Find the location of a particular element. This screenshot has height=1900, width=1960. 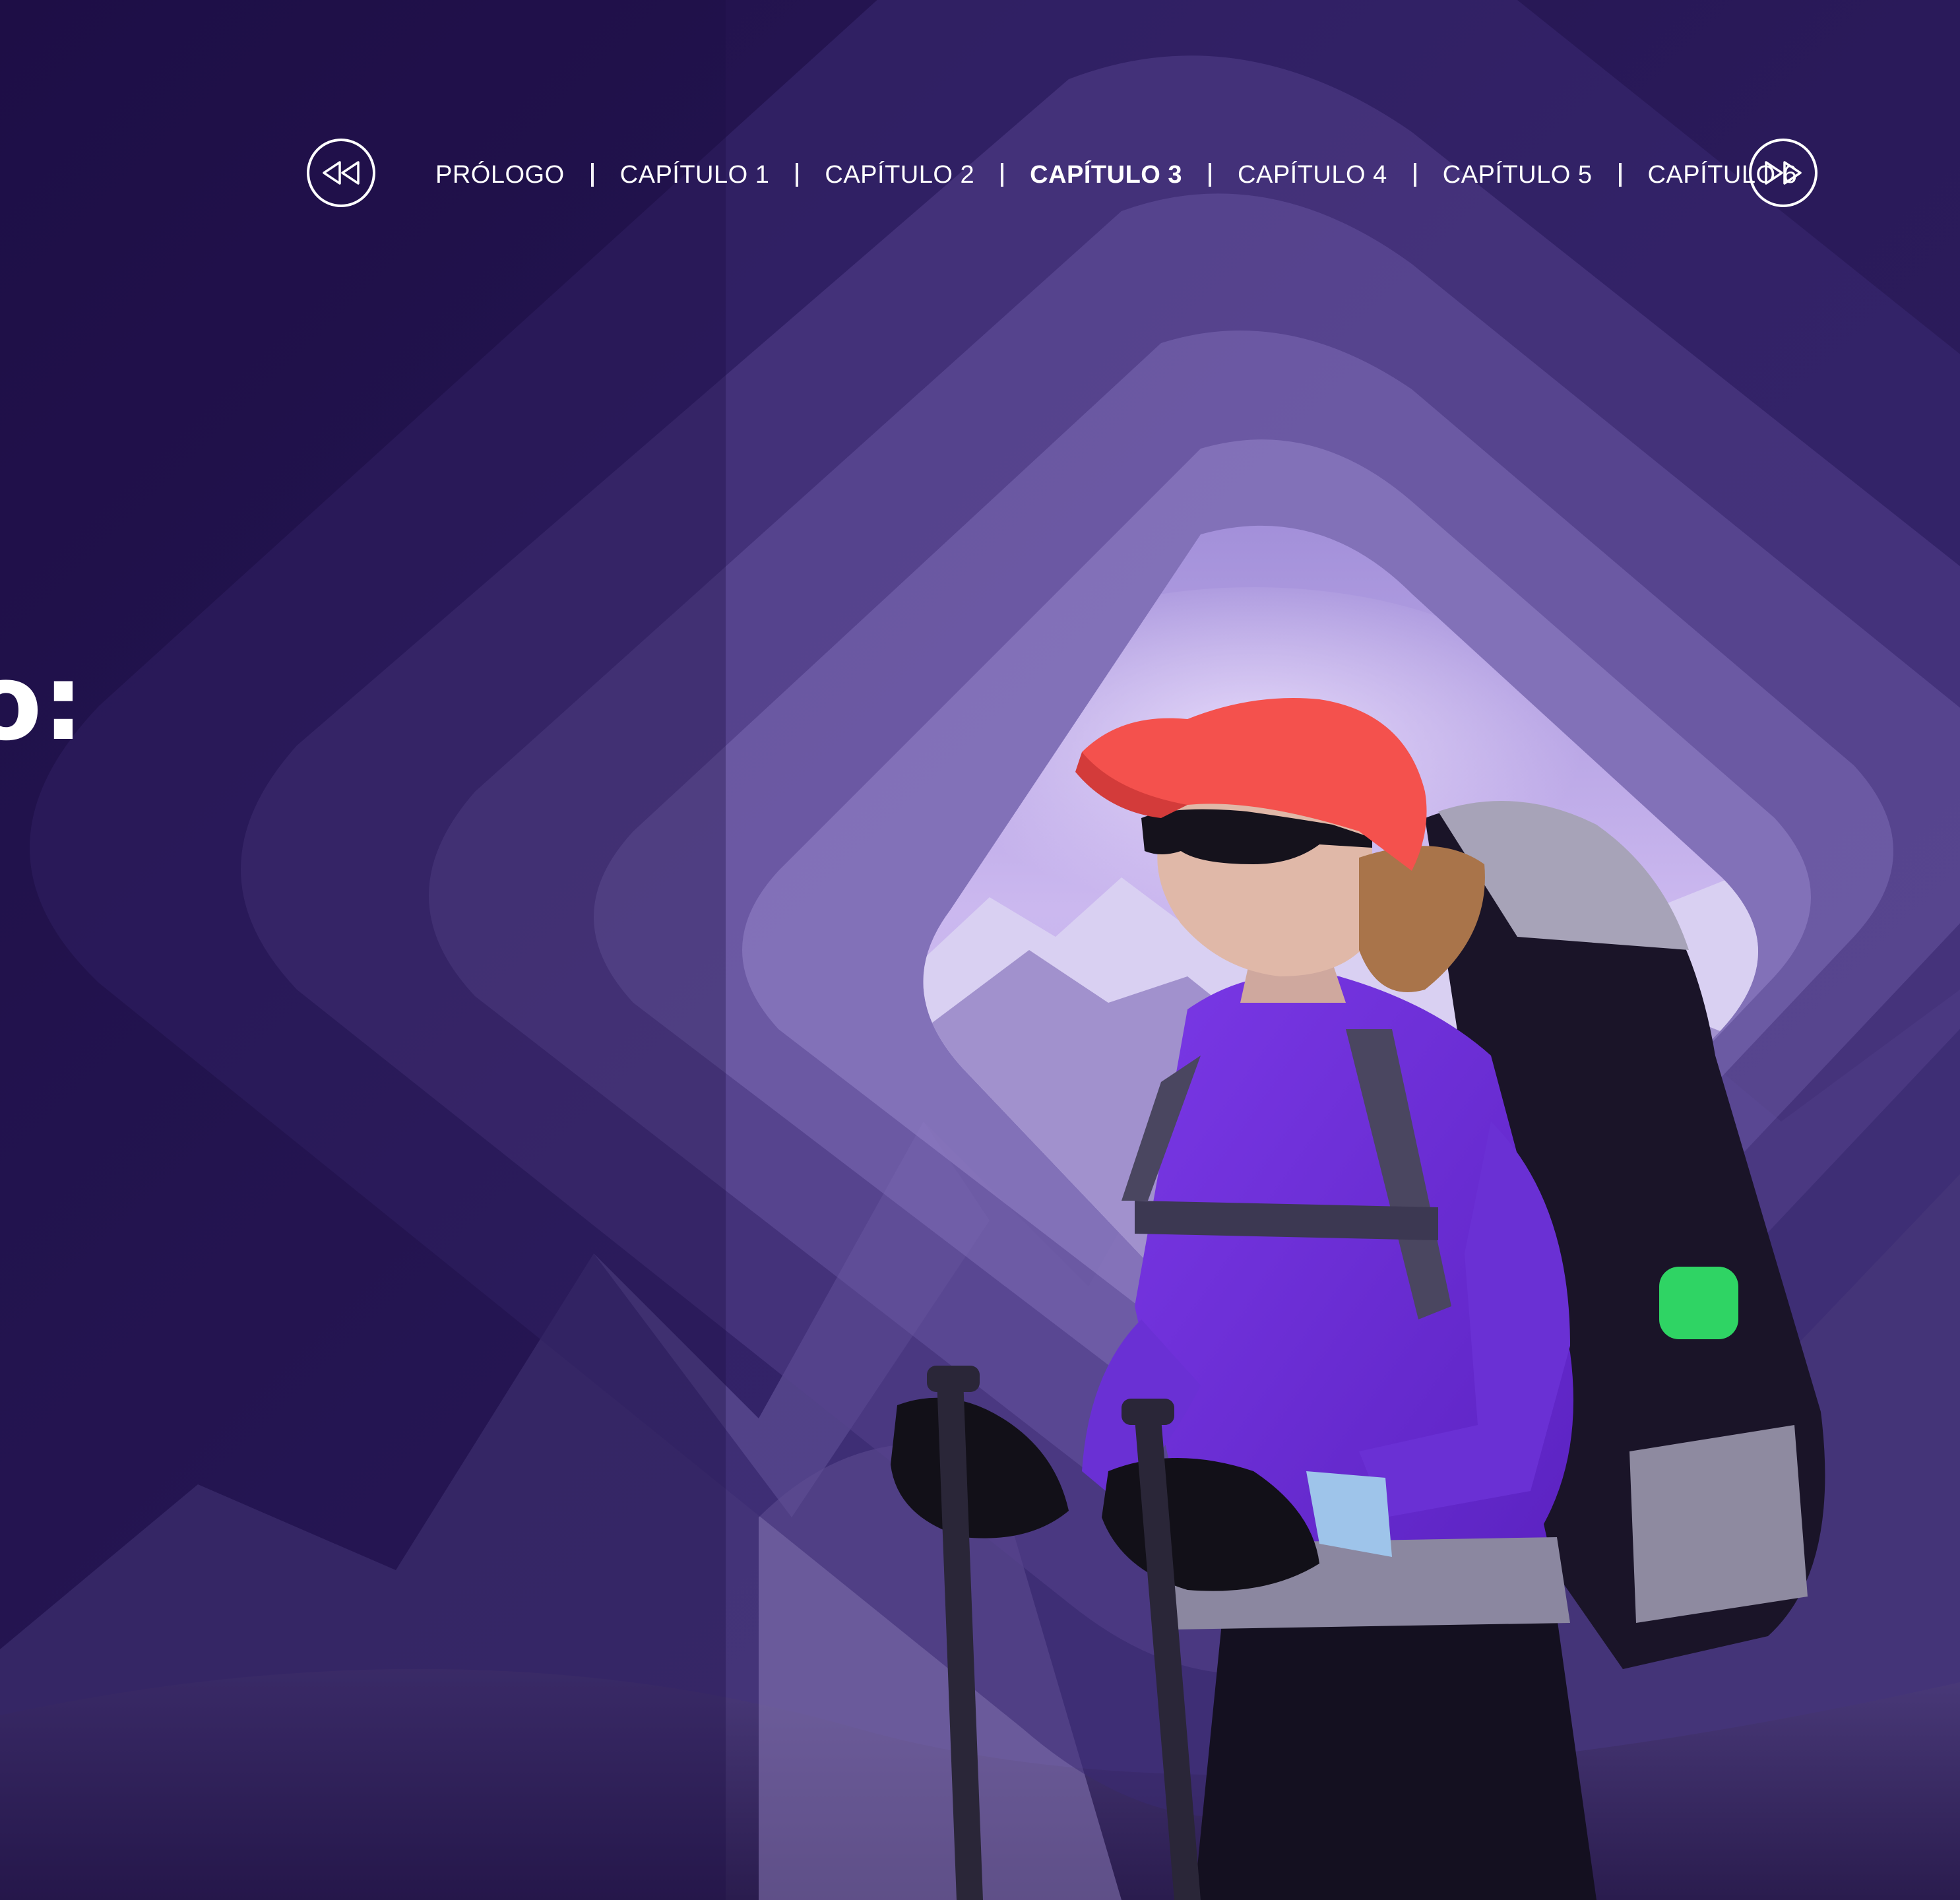

chapter-link-1: CAPÍTULO 1 is located at coordinates (695, 175).